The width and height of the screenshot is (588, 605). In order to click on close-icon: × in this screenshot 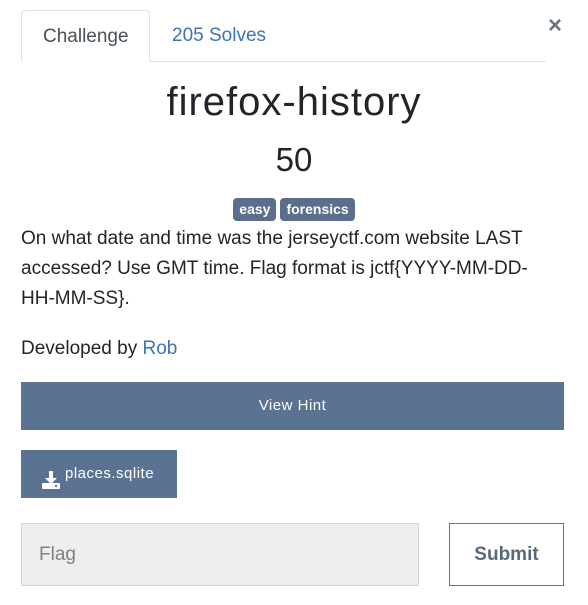, I will do `click(555, 26)`.